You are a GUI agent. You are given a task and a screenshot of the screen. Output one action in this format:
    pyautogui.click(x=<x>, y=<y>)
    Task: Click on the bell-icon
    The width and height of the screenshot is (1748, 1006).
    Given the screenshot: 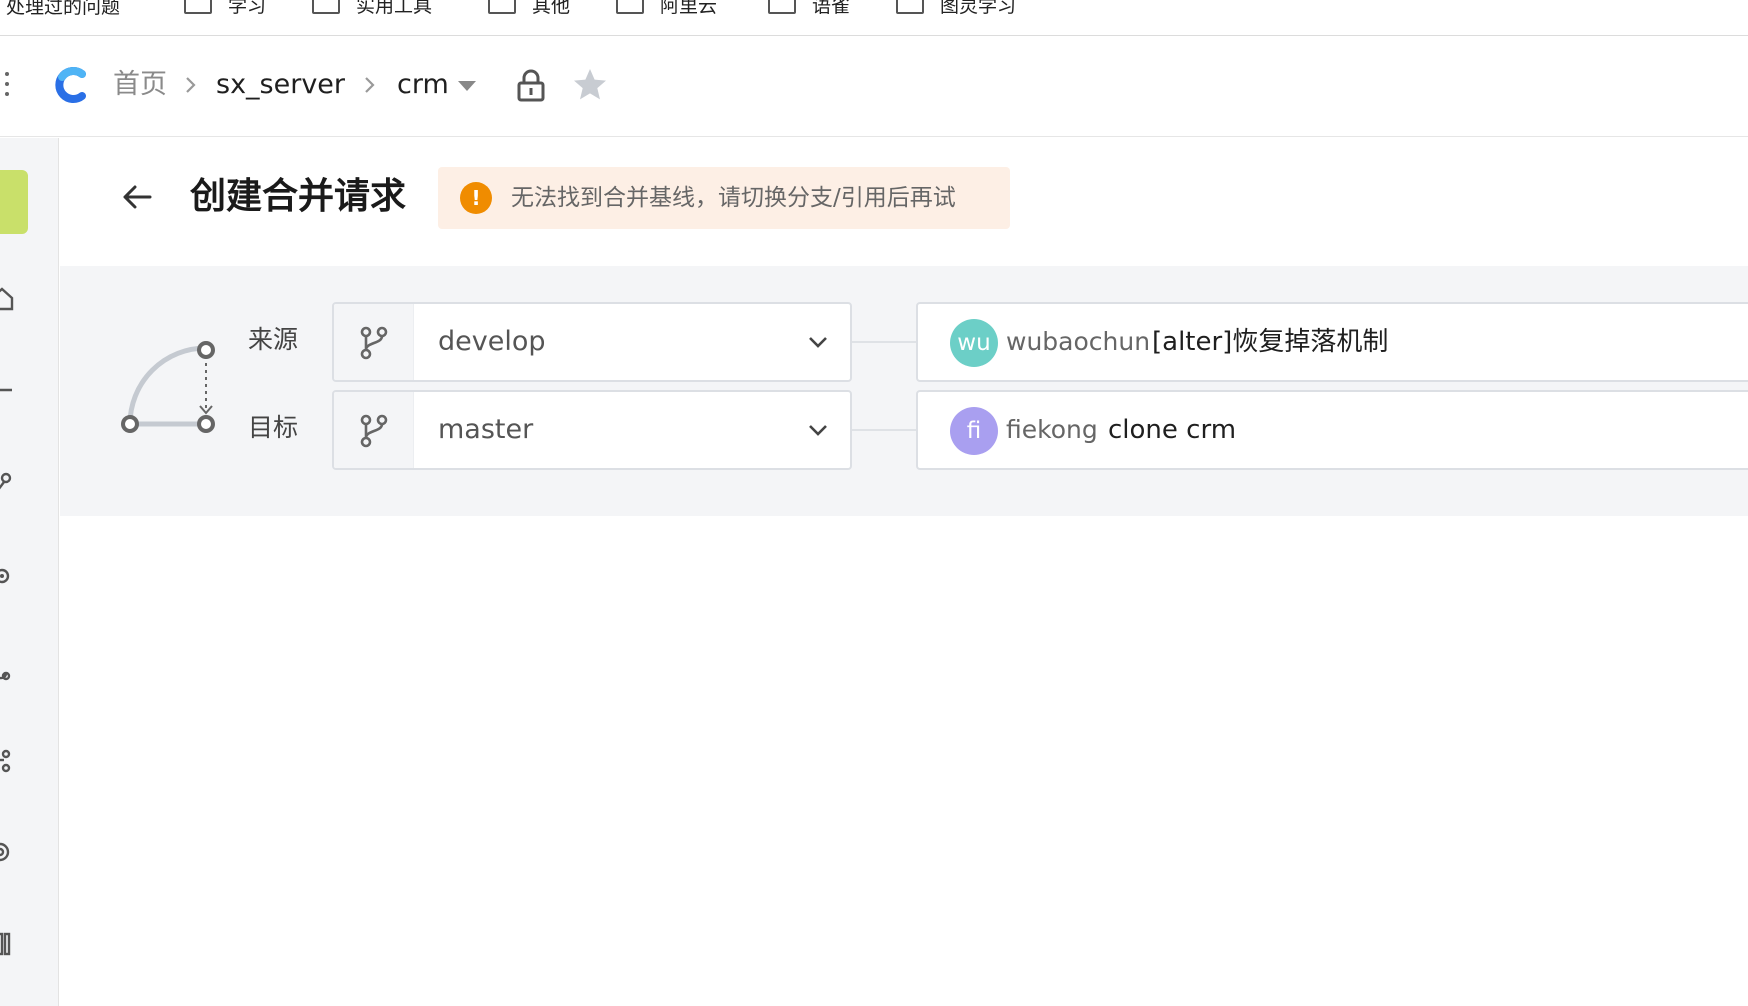 What is the action you would take?
    pyautogui.click(x=7, y=668)
    